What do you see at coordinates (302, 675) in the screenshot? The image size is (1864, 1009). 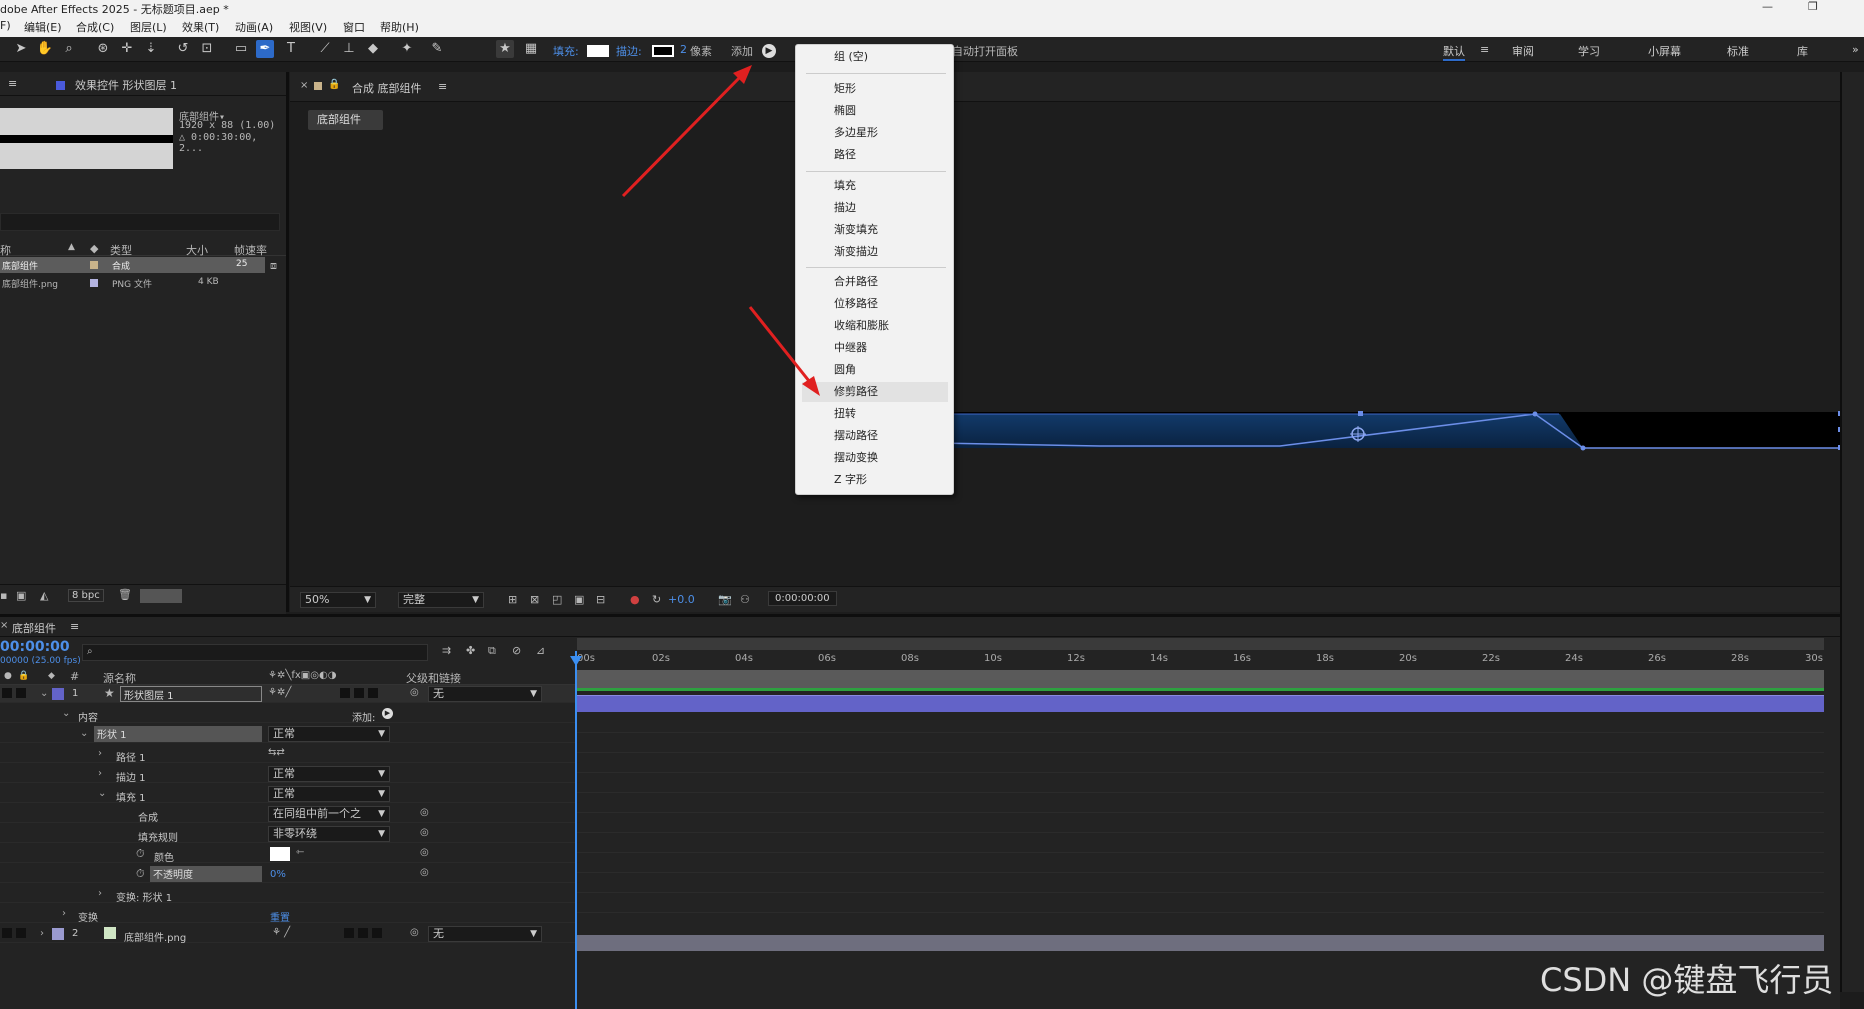 I see `switches-icons: ⚘✲╲fx▣◎◐◑` at bounding box center [302, 675].